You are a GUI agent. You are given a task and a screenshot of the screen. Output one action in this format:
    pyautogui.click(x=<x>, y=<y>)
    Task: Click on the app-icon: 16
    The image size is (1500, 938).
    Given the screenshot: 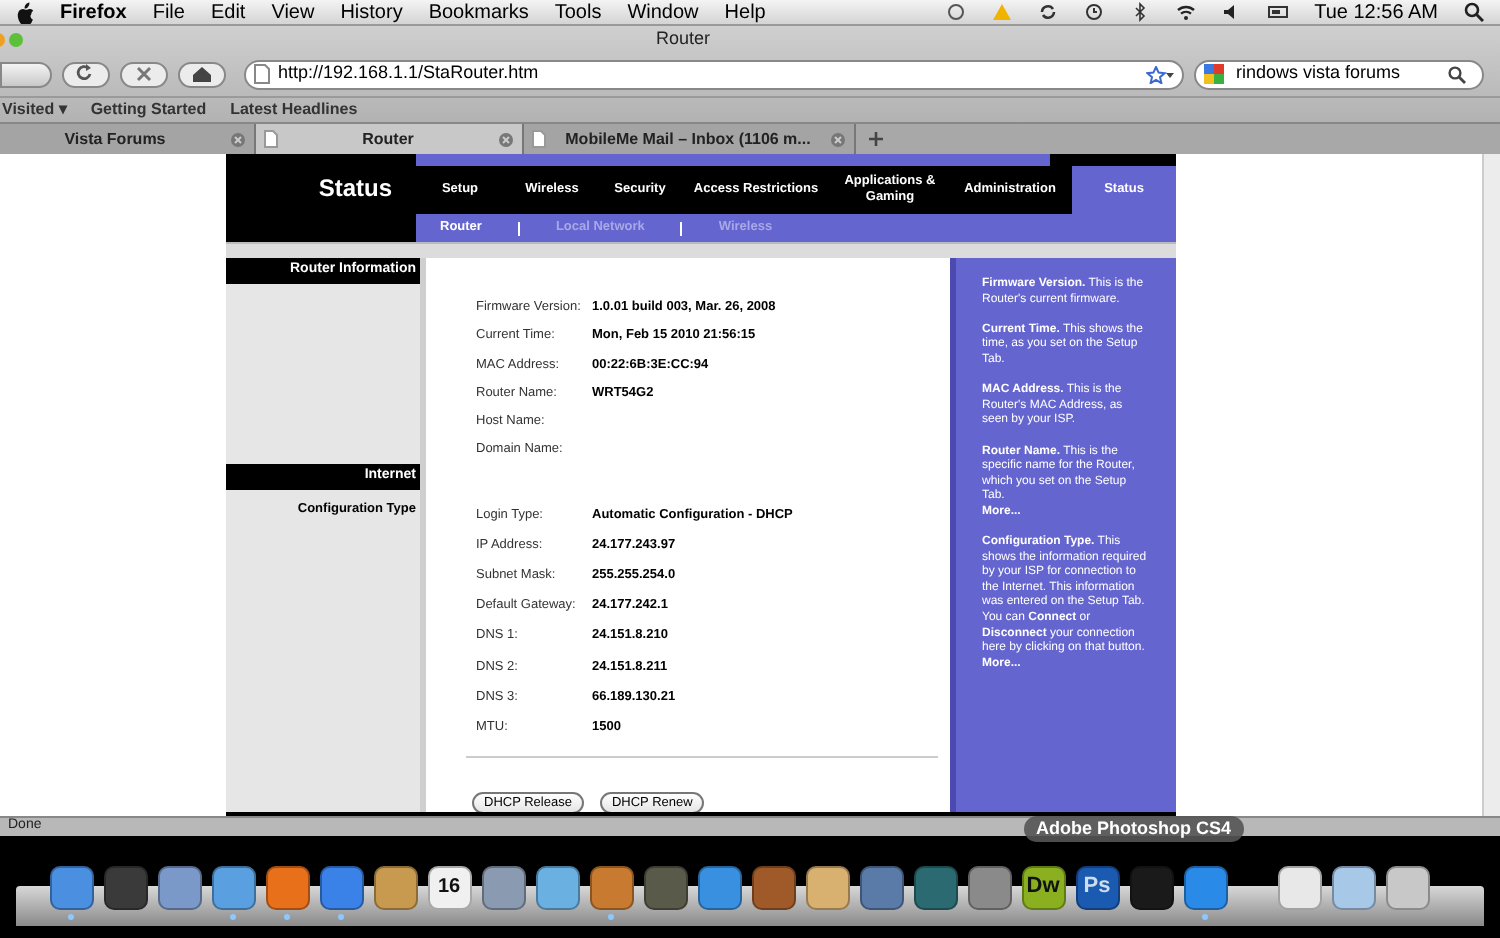 What is the action you would take?
    pyautogui.click(x=449, y=887)
    